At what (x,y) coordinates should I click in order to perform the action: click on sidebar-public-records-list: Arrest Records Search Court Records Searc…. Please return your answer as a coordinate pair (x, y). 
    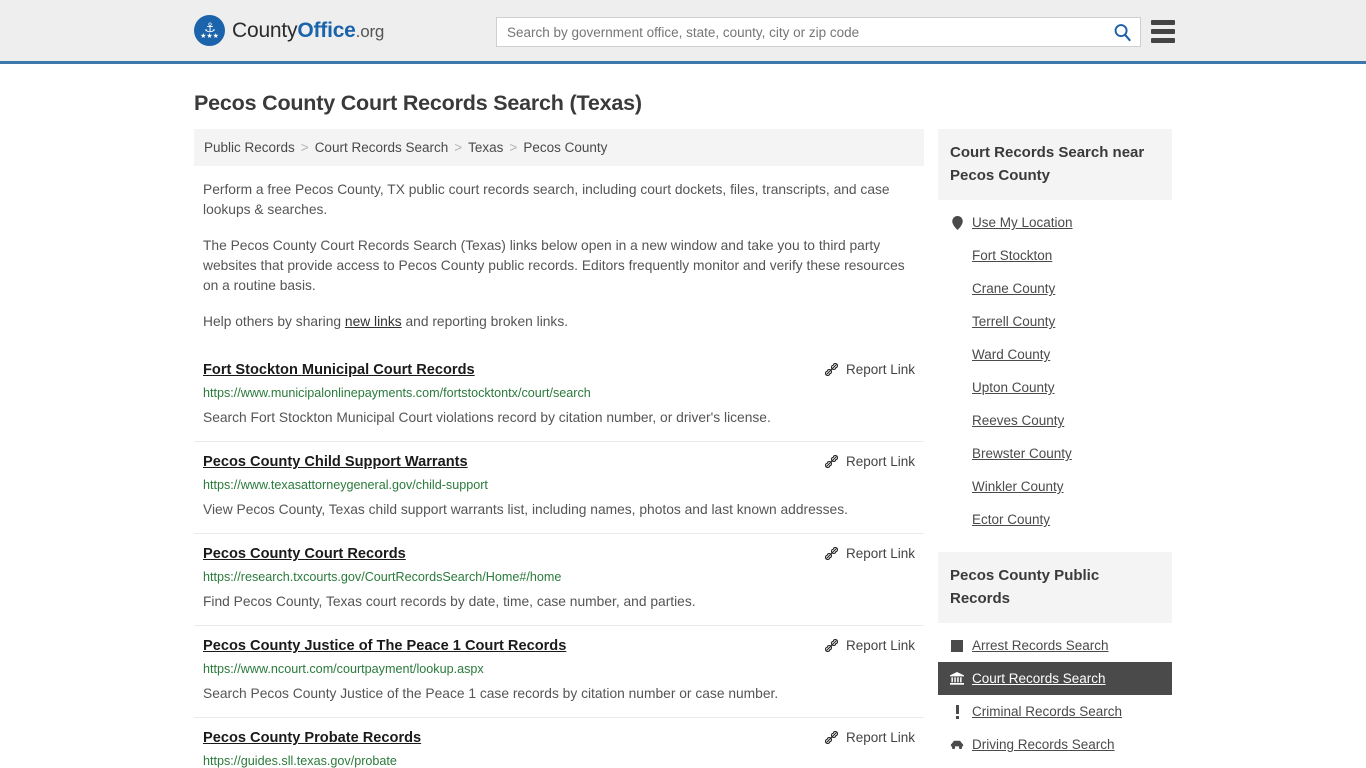
    Looking at the image, I should click on (1055, 695).